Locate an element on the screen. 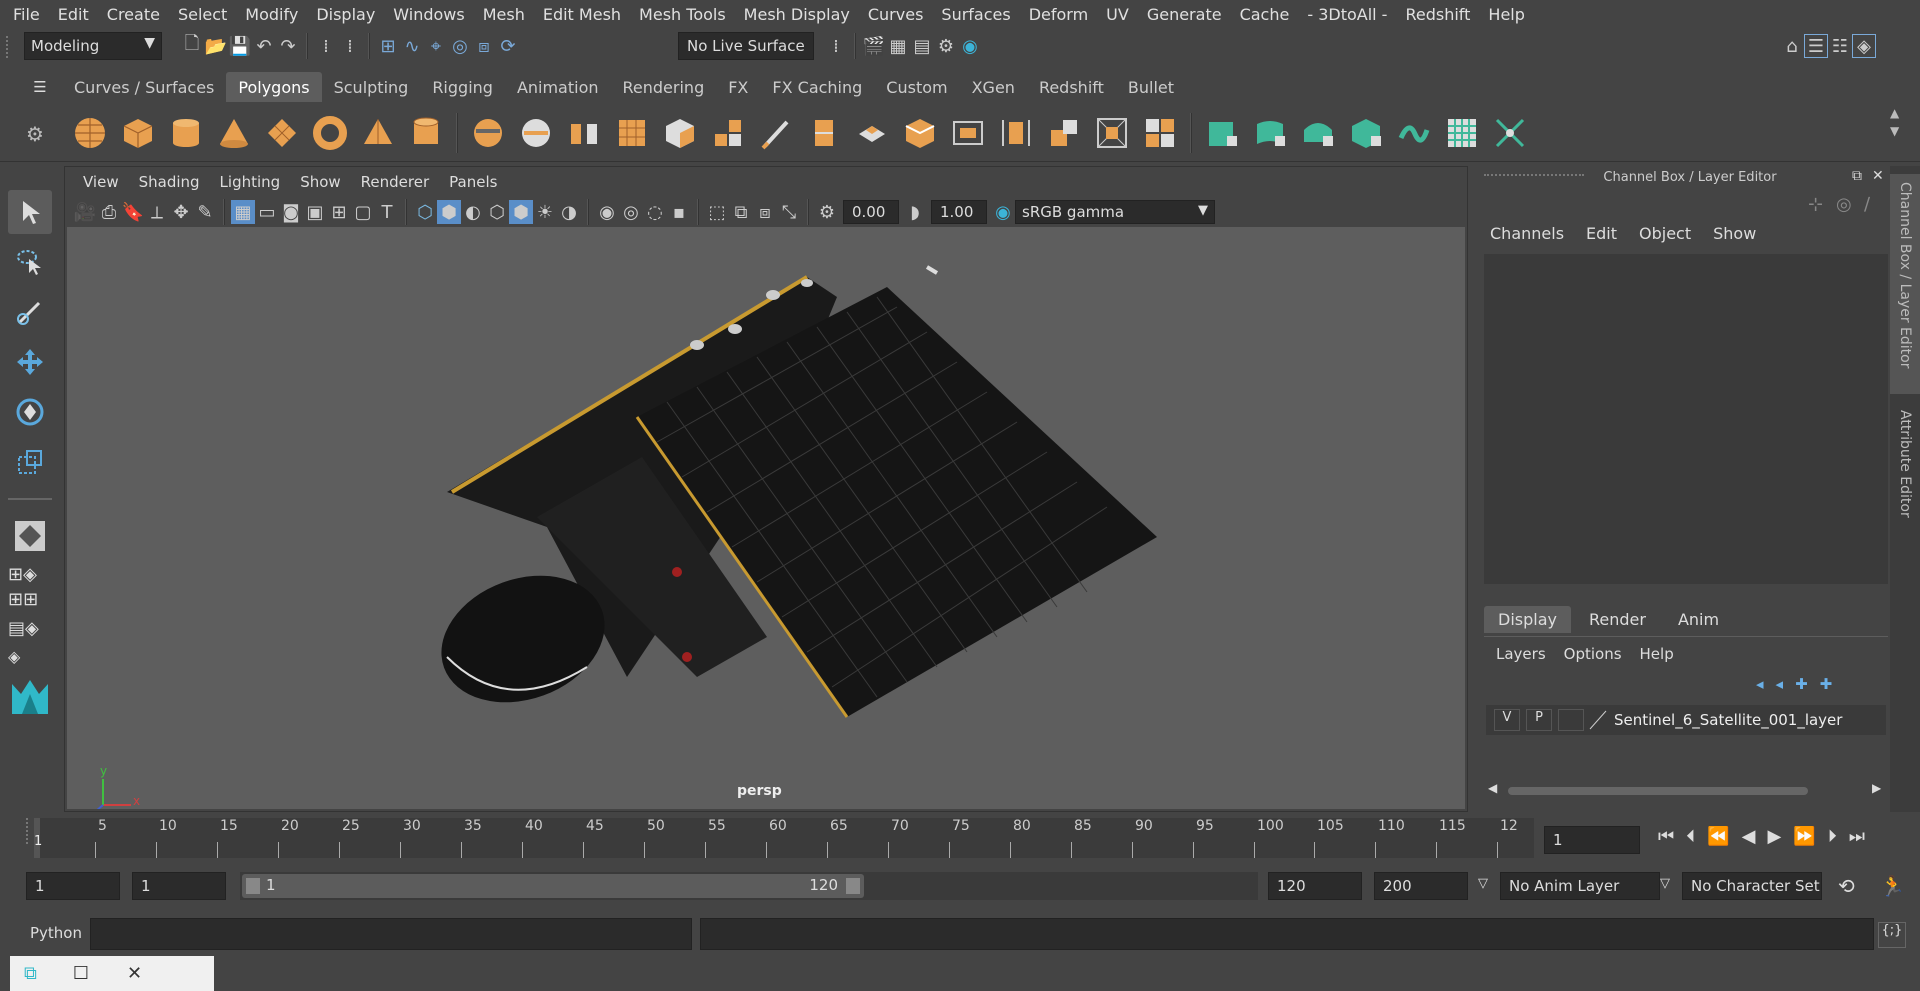  move-layer-down-icon: ◂ is located at coordinates (1780, 684).